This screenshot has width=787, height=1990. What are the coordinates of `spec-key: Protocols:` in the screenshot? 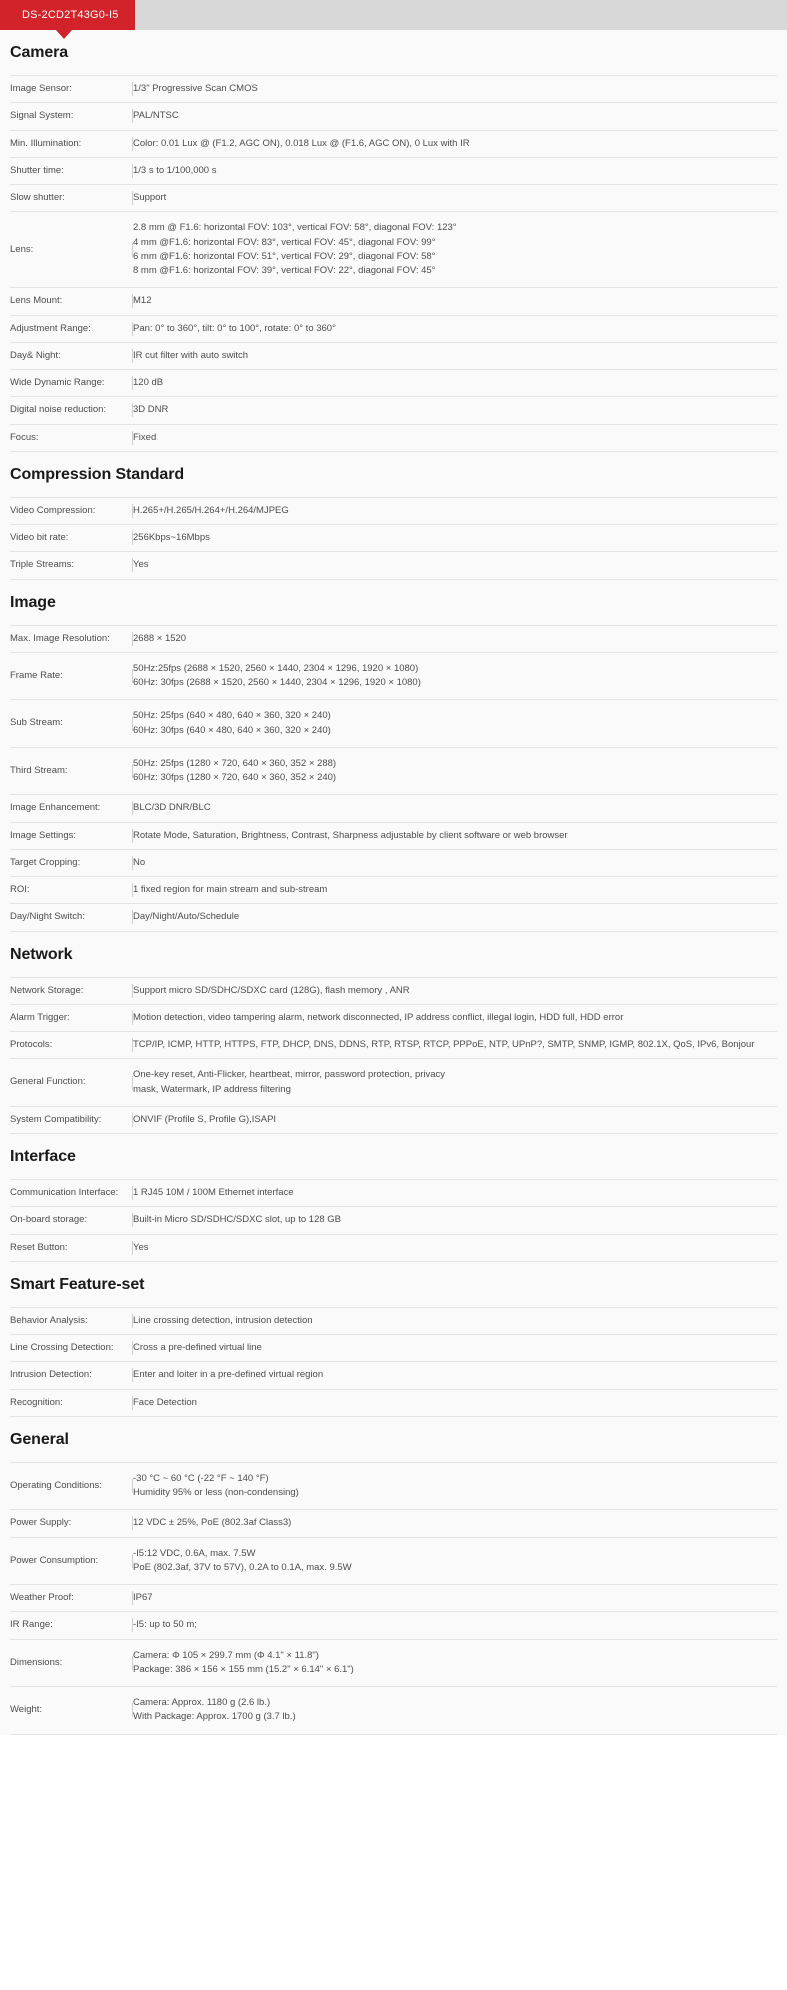 It's located at (31, 1044).